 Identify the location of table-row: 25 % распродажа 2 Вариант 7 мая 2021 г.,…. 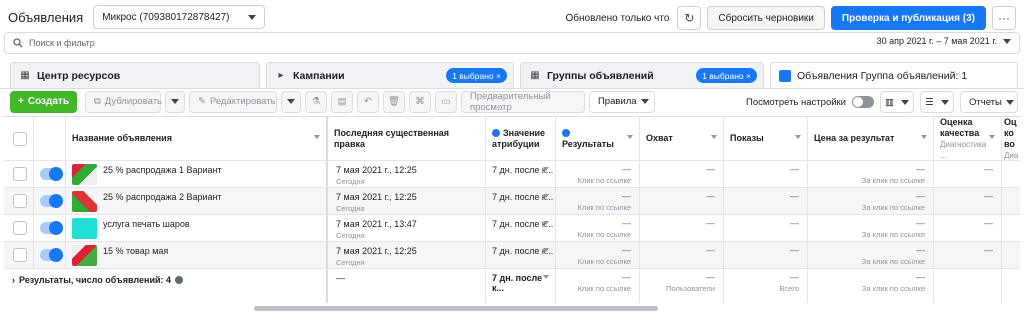
(512, 201).